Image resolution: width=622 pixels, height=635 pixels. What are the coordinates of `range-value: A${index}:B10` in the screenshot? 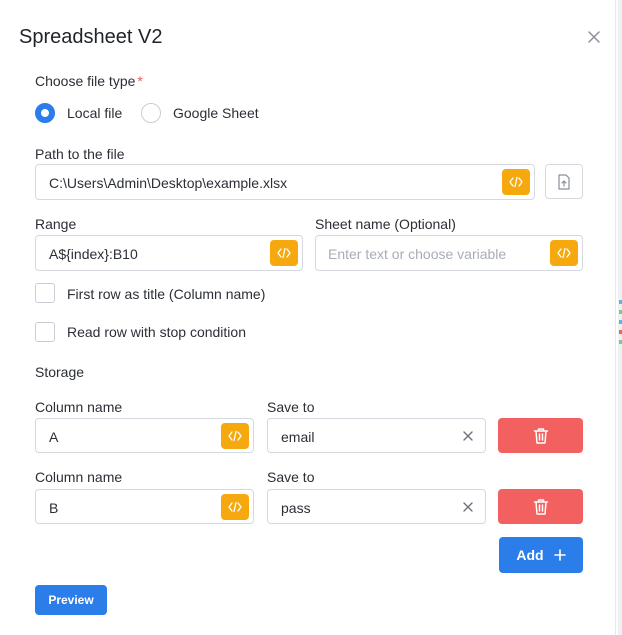 It's located at (93, 254).